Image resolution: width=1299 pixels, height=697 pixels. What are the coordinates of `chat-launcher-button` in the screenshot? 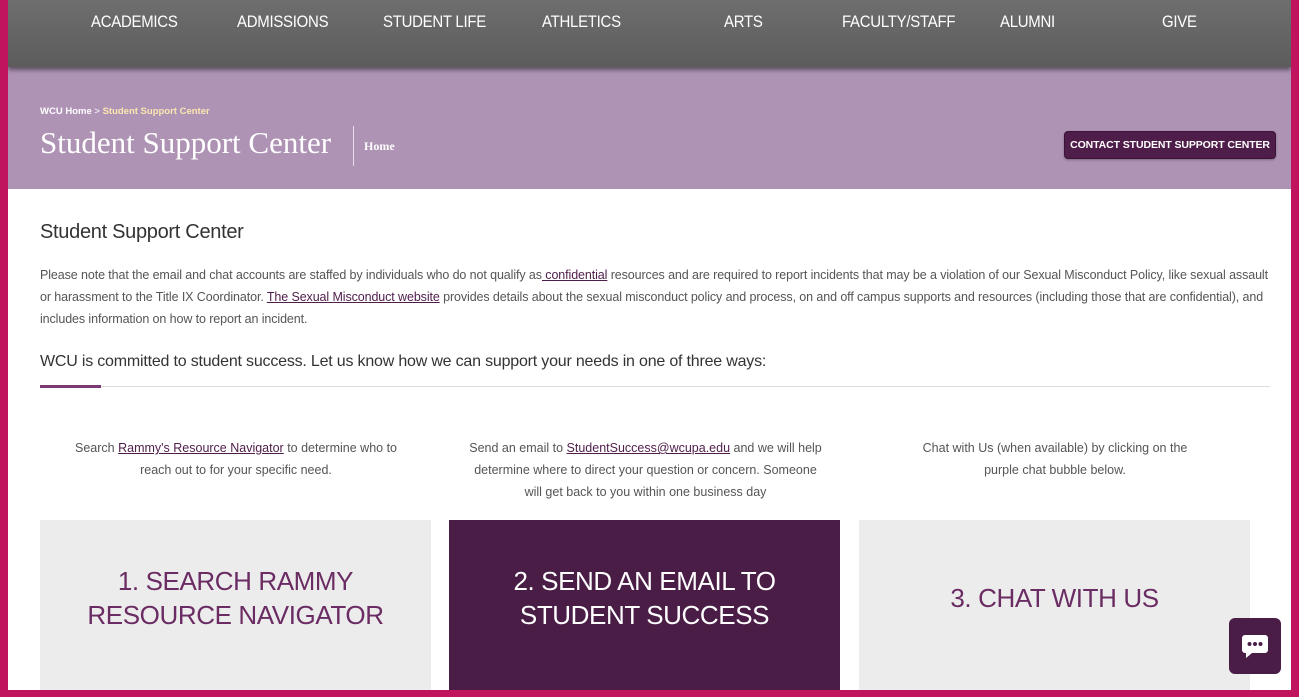 It's located at (1255, 646).